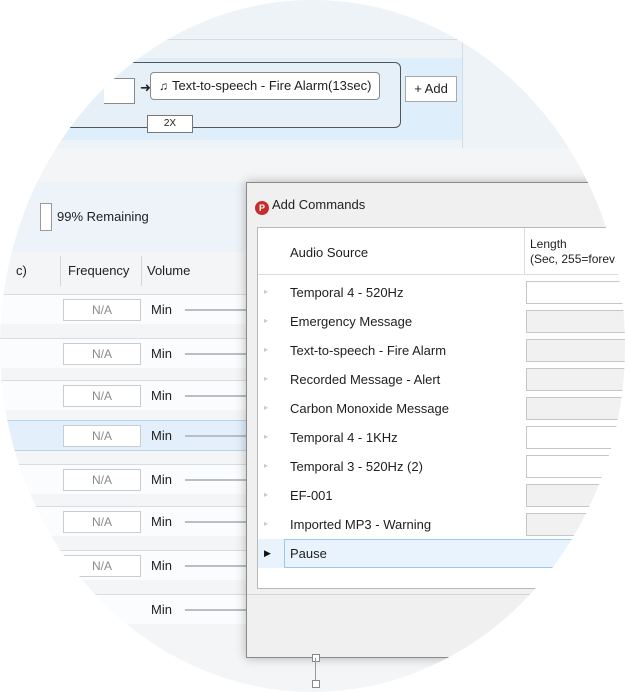  I want to click on audio-source-label: Pause, so click(308, 553).